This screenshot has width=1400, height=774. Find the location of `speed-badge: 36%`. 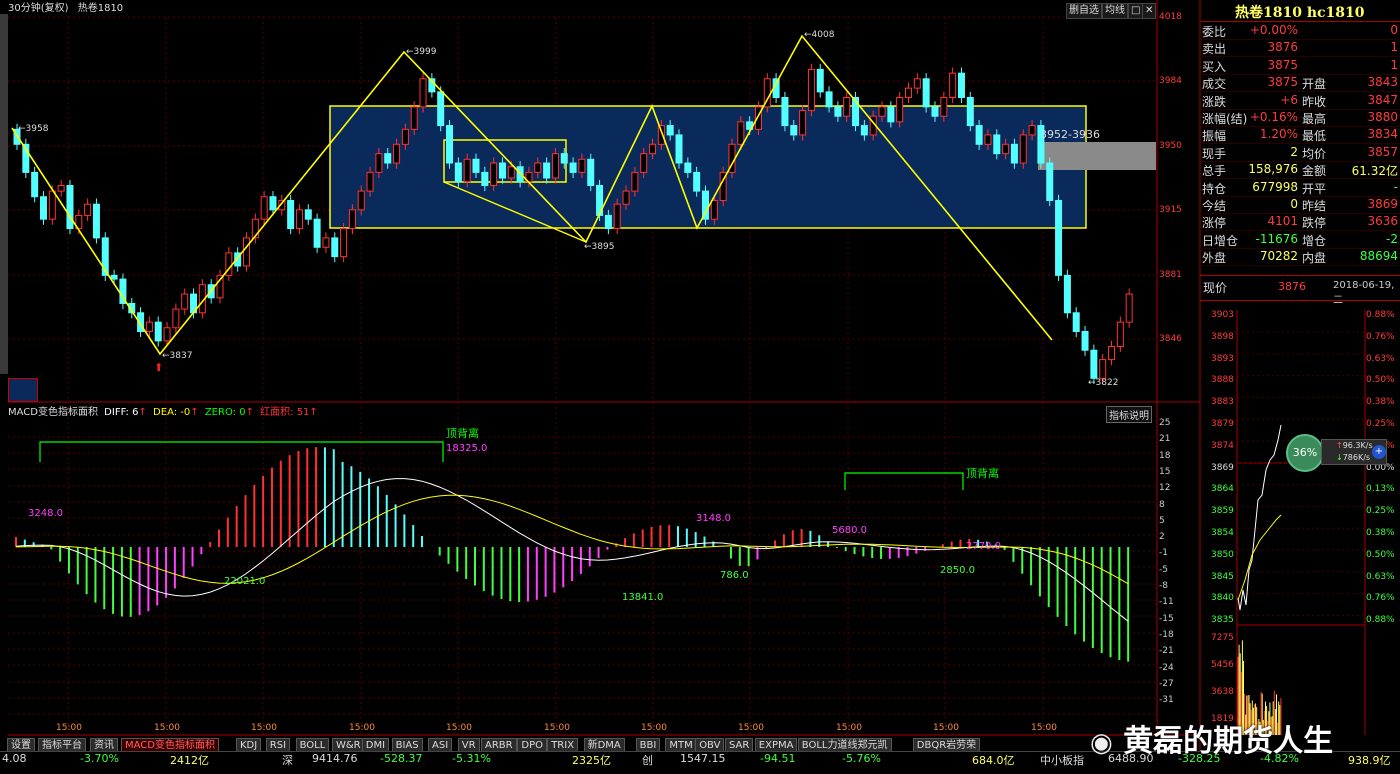

speed-badge: 36% is located at coordinates (1305, 453).